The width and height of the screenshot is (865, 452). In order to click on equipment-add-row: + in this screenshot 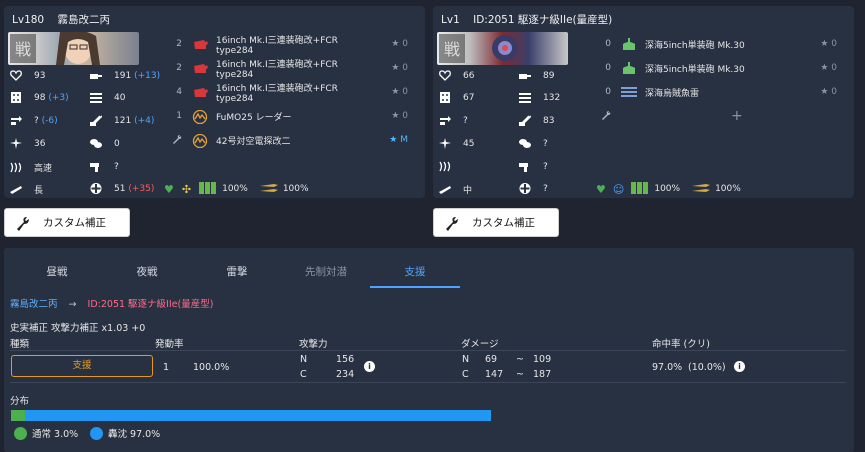, I will do `click(702, 116)`.